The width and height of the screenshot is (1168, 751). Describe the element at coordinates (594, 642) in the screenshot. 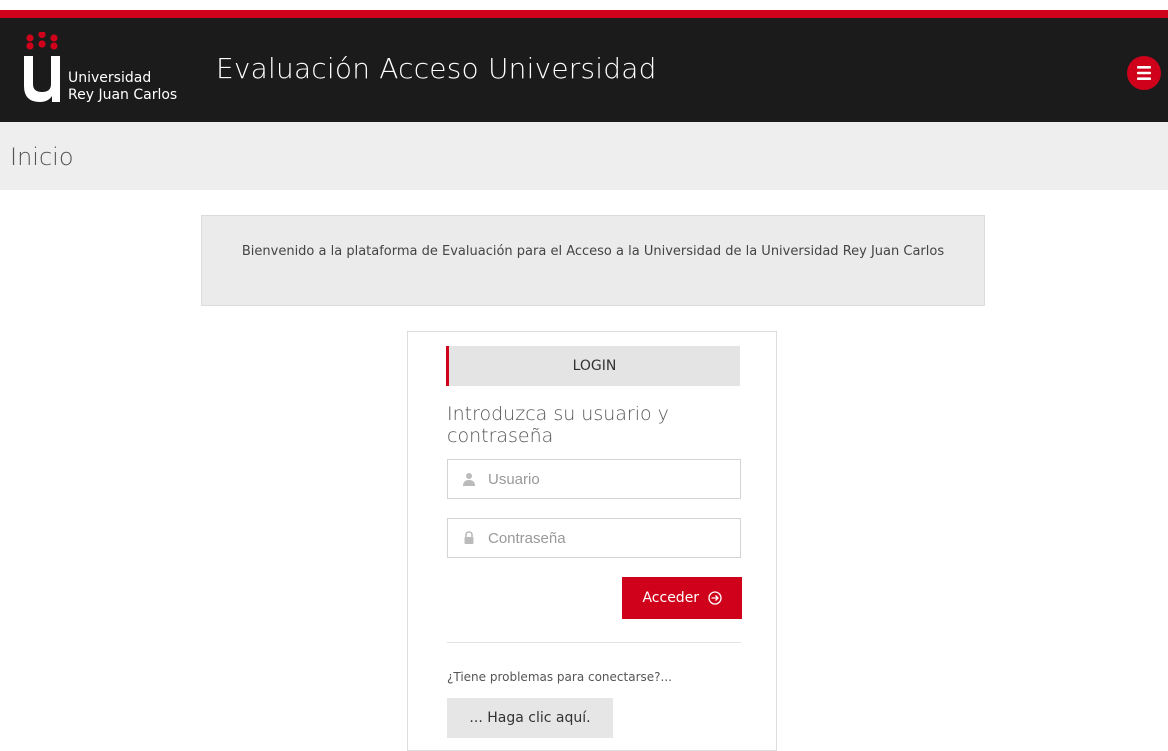

I see `login-divider` at that location.